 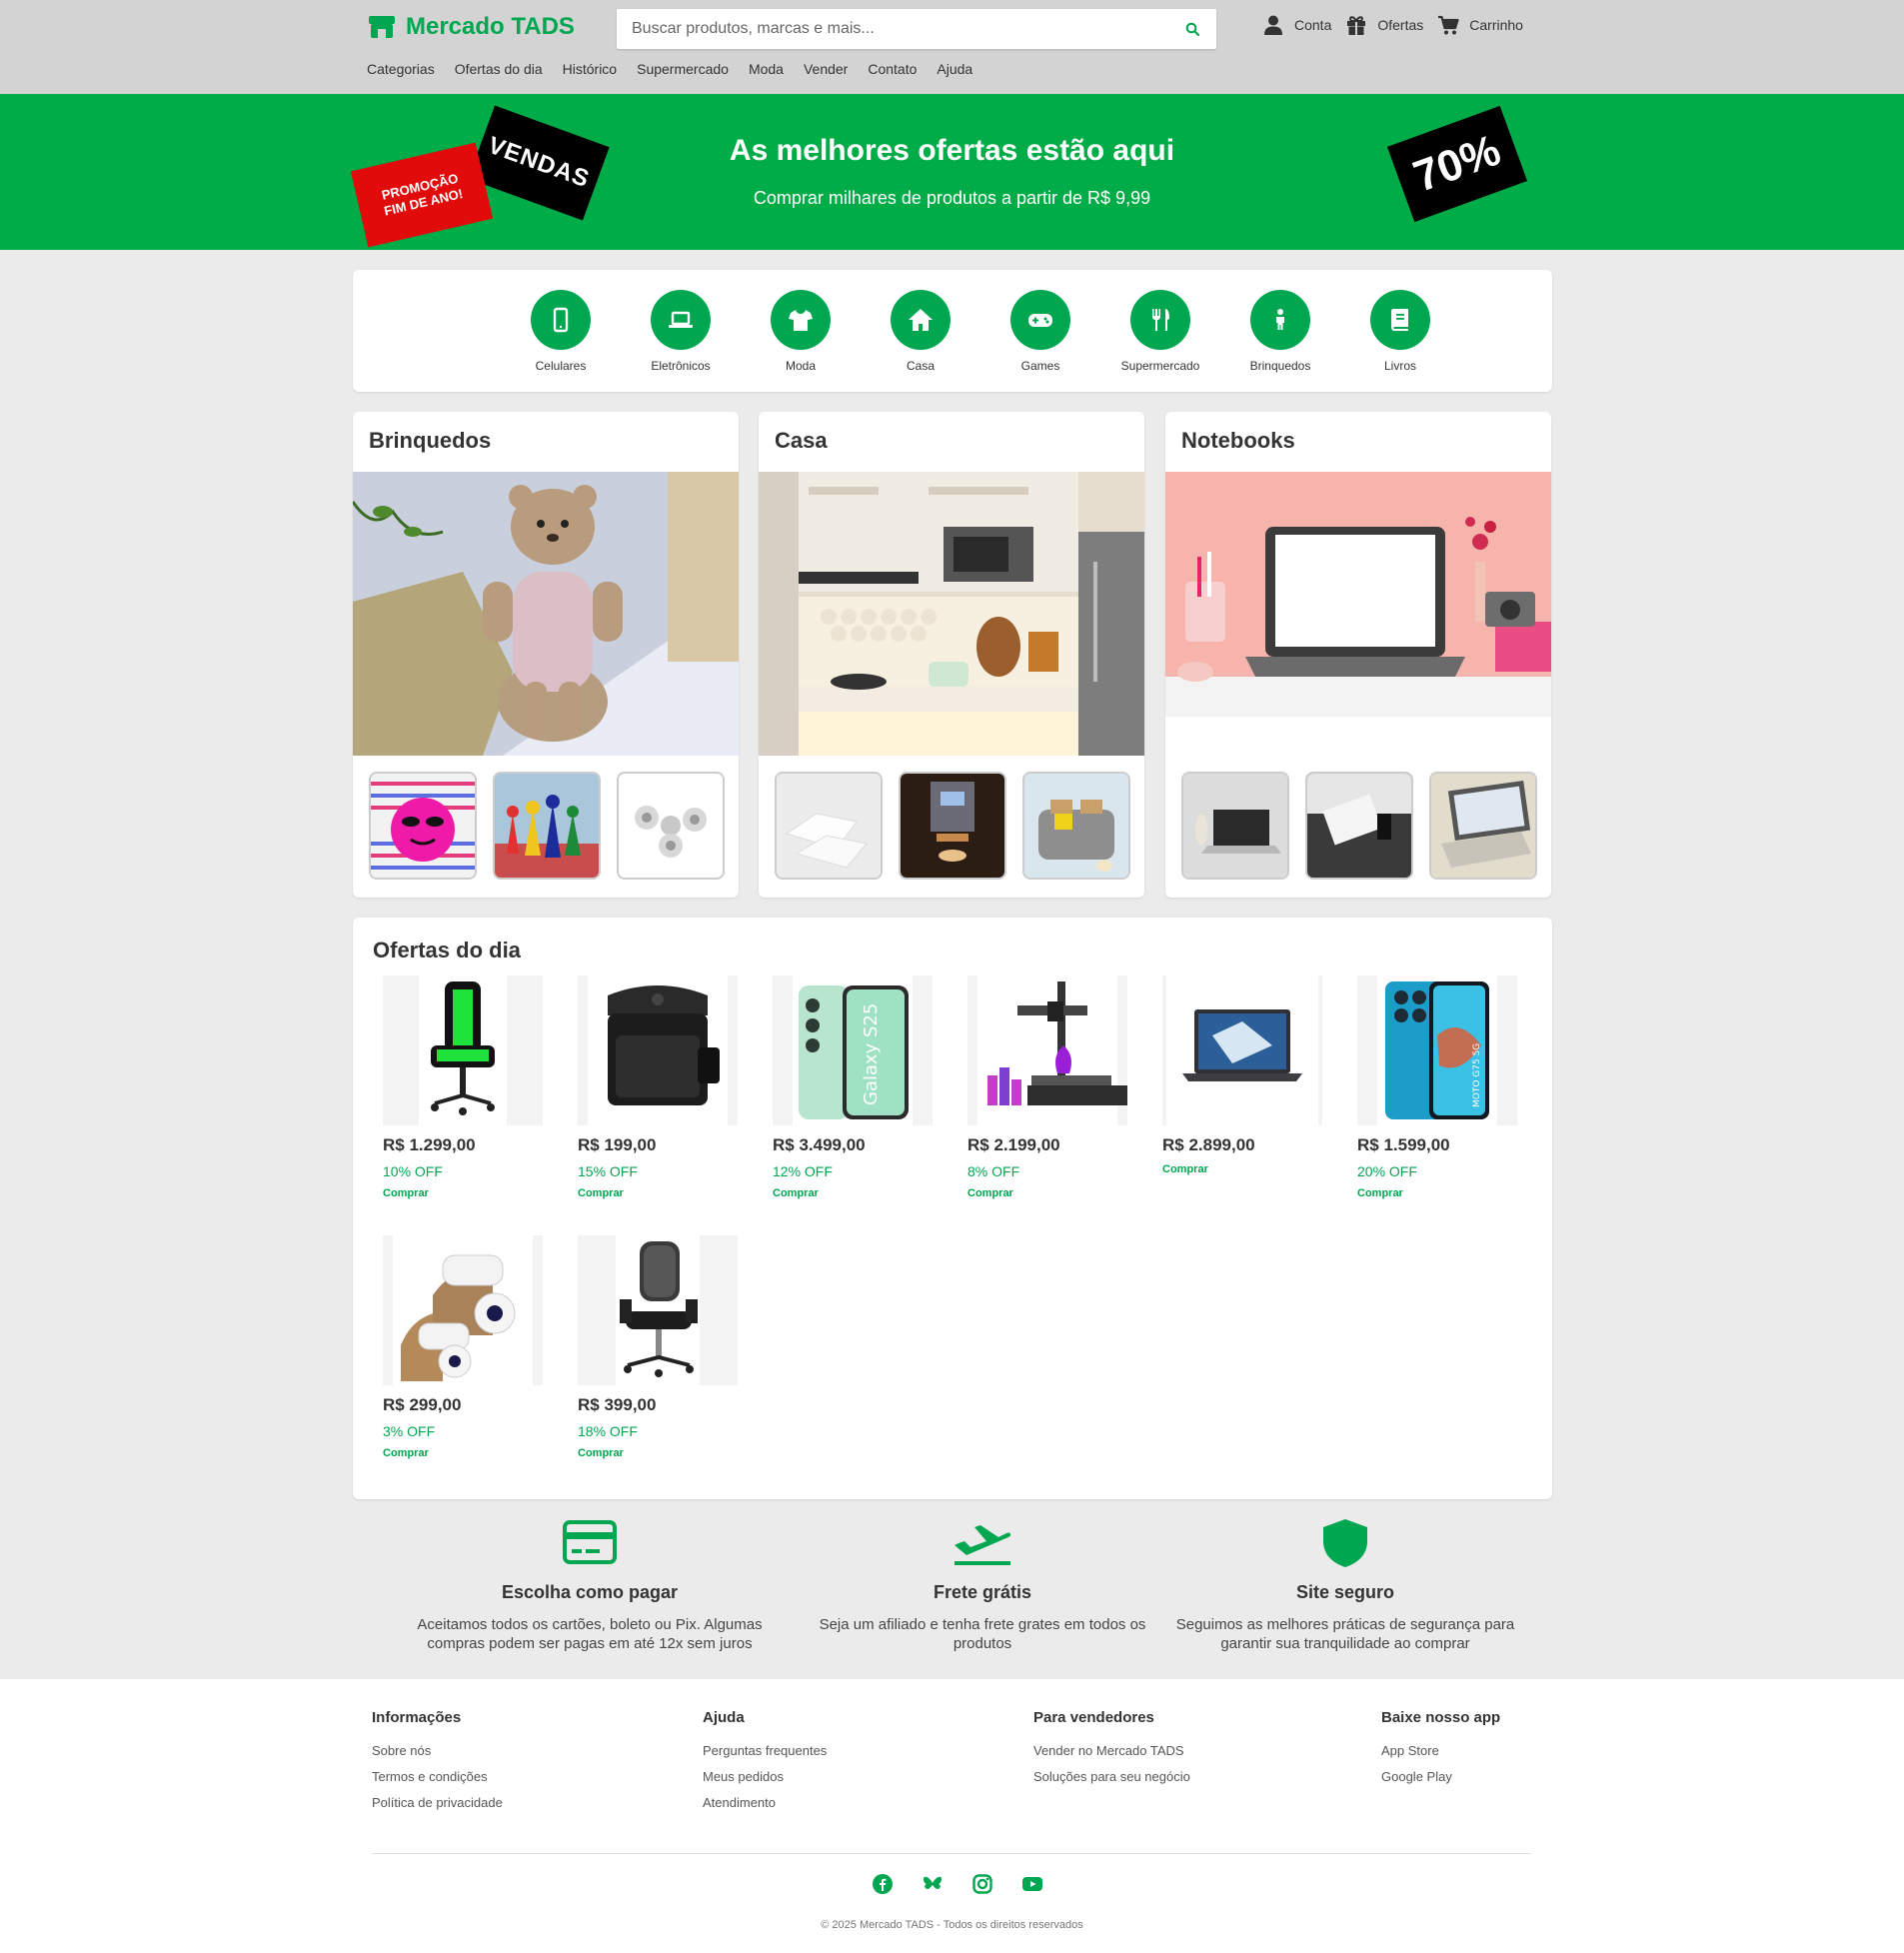 What do you see at coordinates (499, 69) in the screenshot?
I see `nav-ofertas-do-dia: Ofertas do dia` at bounding box center [499, 69].